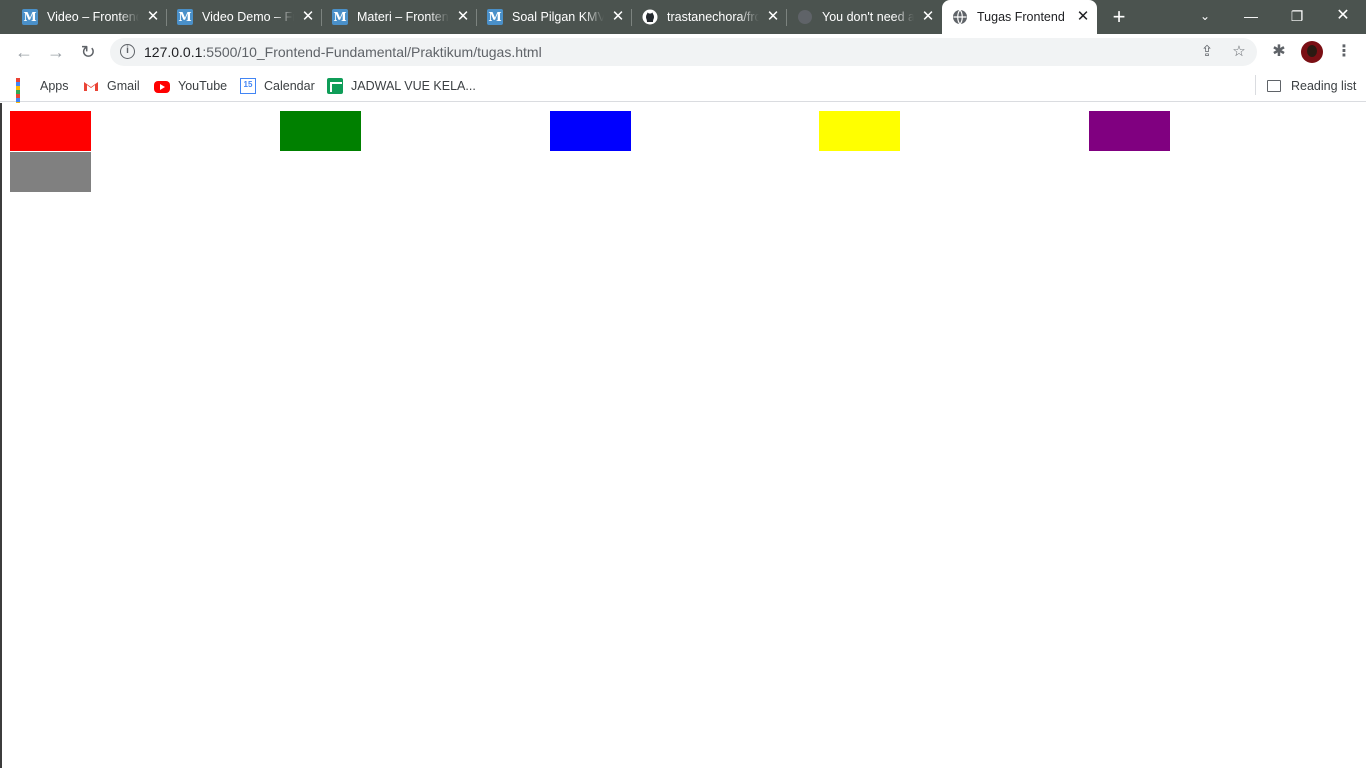 The width and height of the screenshot is (1366, 768). Describe the element at coordinates (248, 17) in the screenshot. I see `tab-title: Video Demo – Frontend` at that location.